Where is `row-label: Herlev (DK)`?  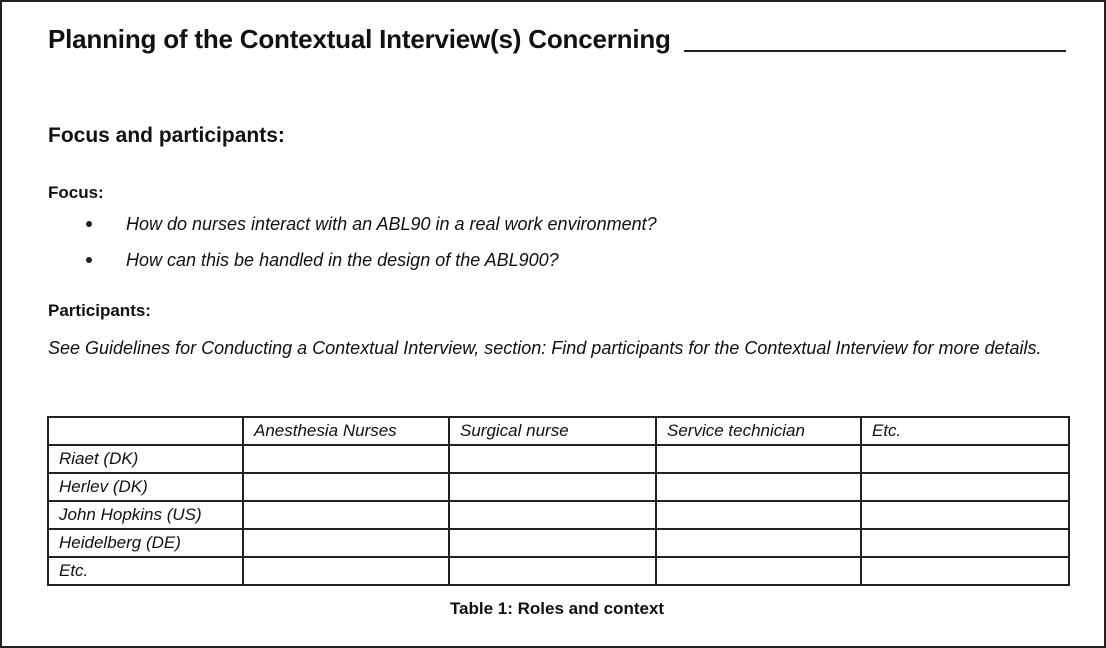 row-label: Herlev (DK) is located at coordinates (145, 487).